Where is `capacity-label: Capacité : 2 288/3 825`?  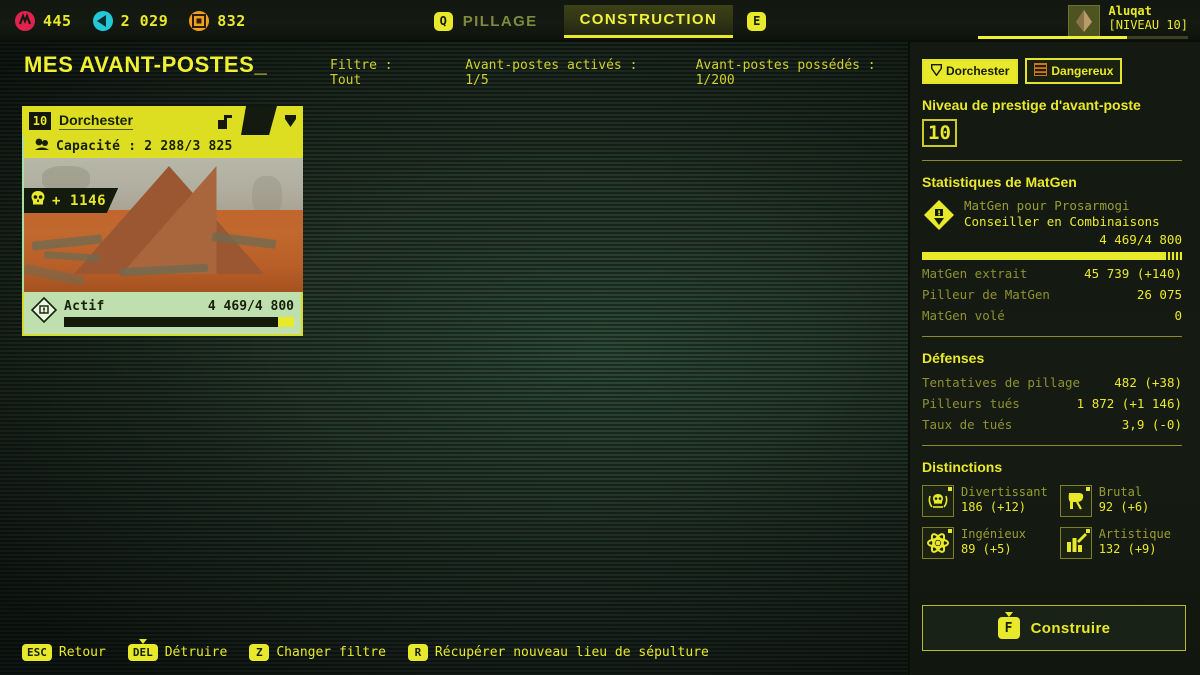 capacity-label: Capacité : 2 288/3 825 is located at coordinates (144, 146).